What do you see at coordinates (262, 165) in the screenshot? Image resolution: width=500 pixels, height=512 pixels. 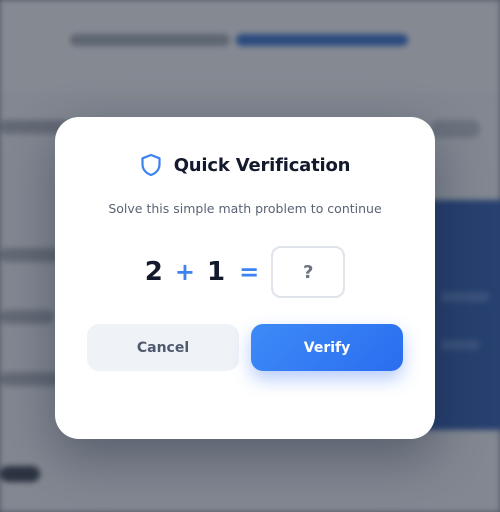 I see `dialog-title: Quick Verification` at bounding box center [262, 165].